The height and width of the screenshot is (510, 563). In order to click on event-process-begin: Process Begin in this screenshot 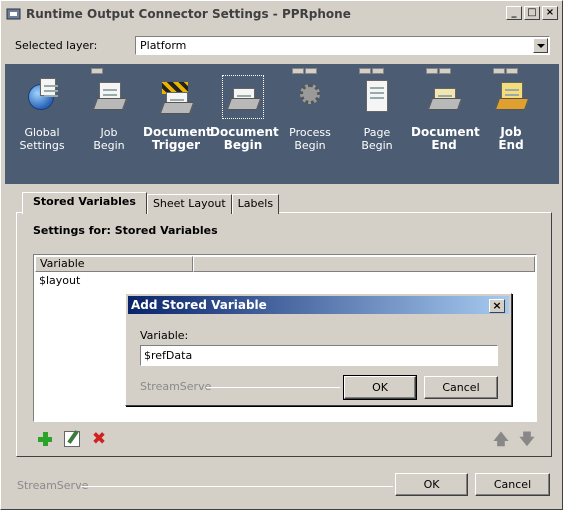, I will do `click(310, 110)`.